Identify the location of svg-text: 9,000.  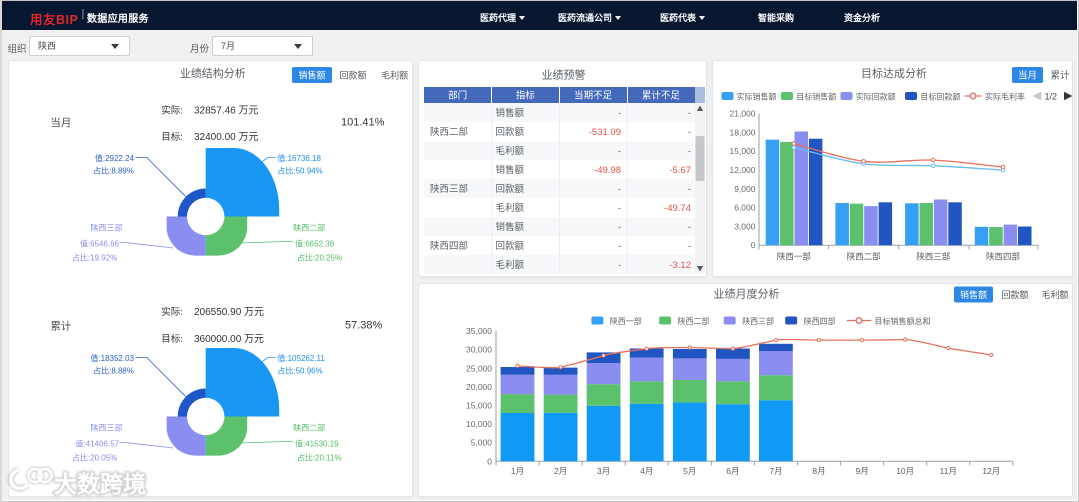
(745, 189).